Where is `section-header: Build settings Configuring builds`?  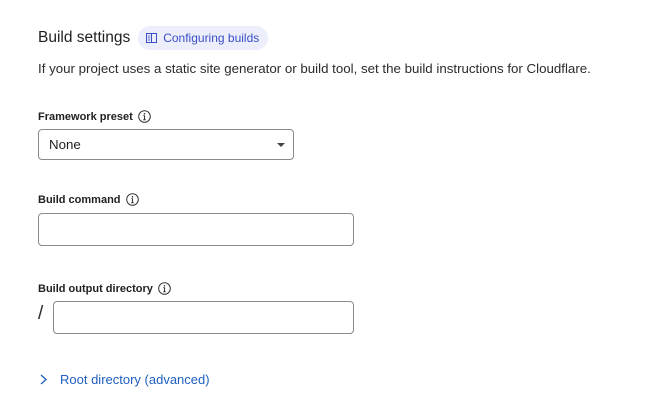 section-header: Build settings Configuring builds is located at coordinates (153, 38).